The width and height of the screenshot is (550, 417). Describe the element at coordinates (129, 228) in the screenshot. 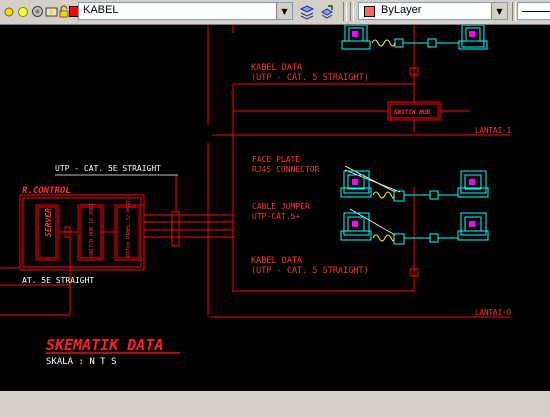

I see `label-patch-panel-32port: PATCH PANEL 32 PORT` at that location.